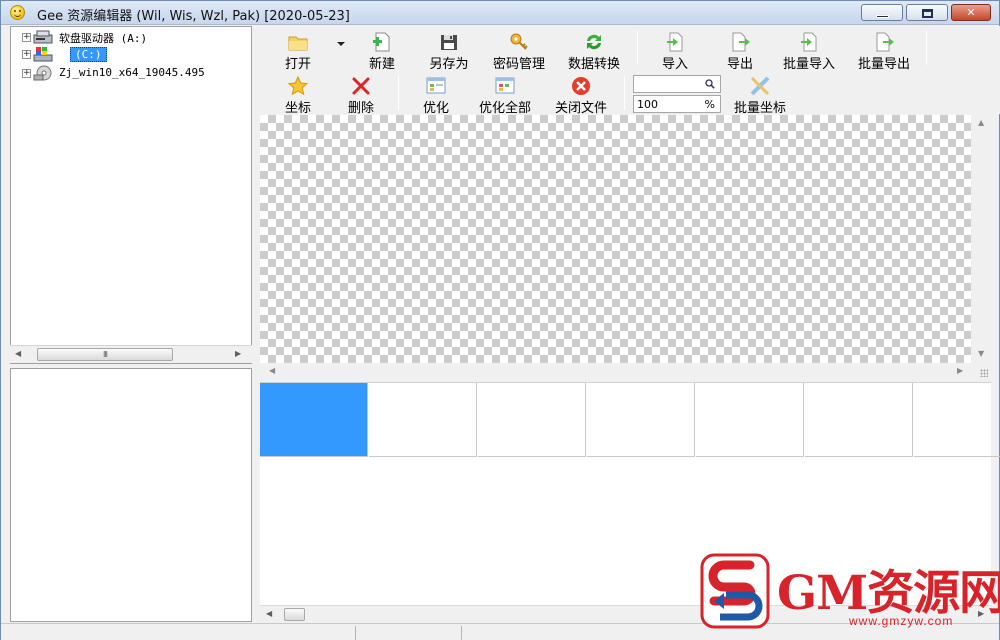 The image size is (1000, 640). What do you see at coordinates (901, 621) in the screenshot?
I see `watermark-url: www.gmzyw.com` at bounding box center [901, 621].